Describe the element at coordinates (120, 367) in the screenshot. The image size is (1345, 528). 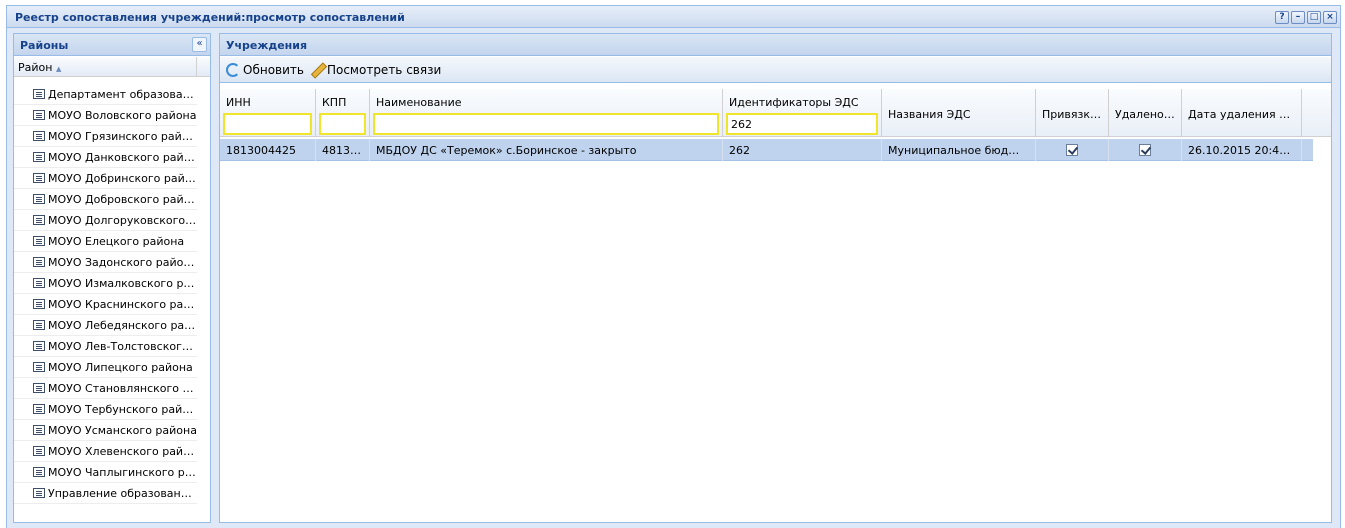
I see `district-label: МОУО Липецкого района` at that location.